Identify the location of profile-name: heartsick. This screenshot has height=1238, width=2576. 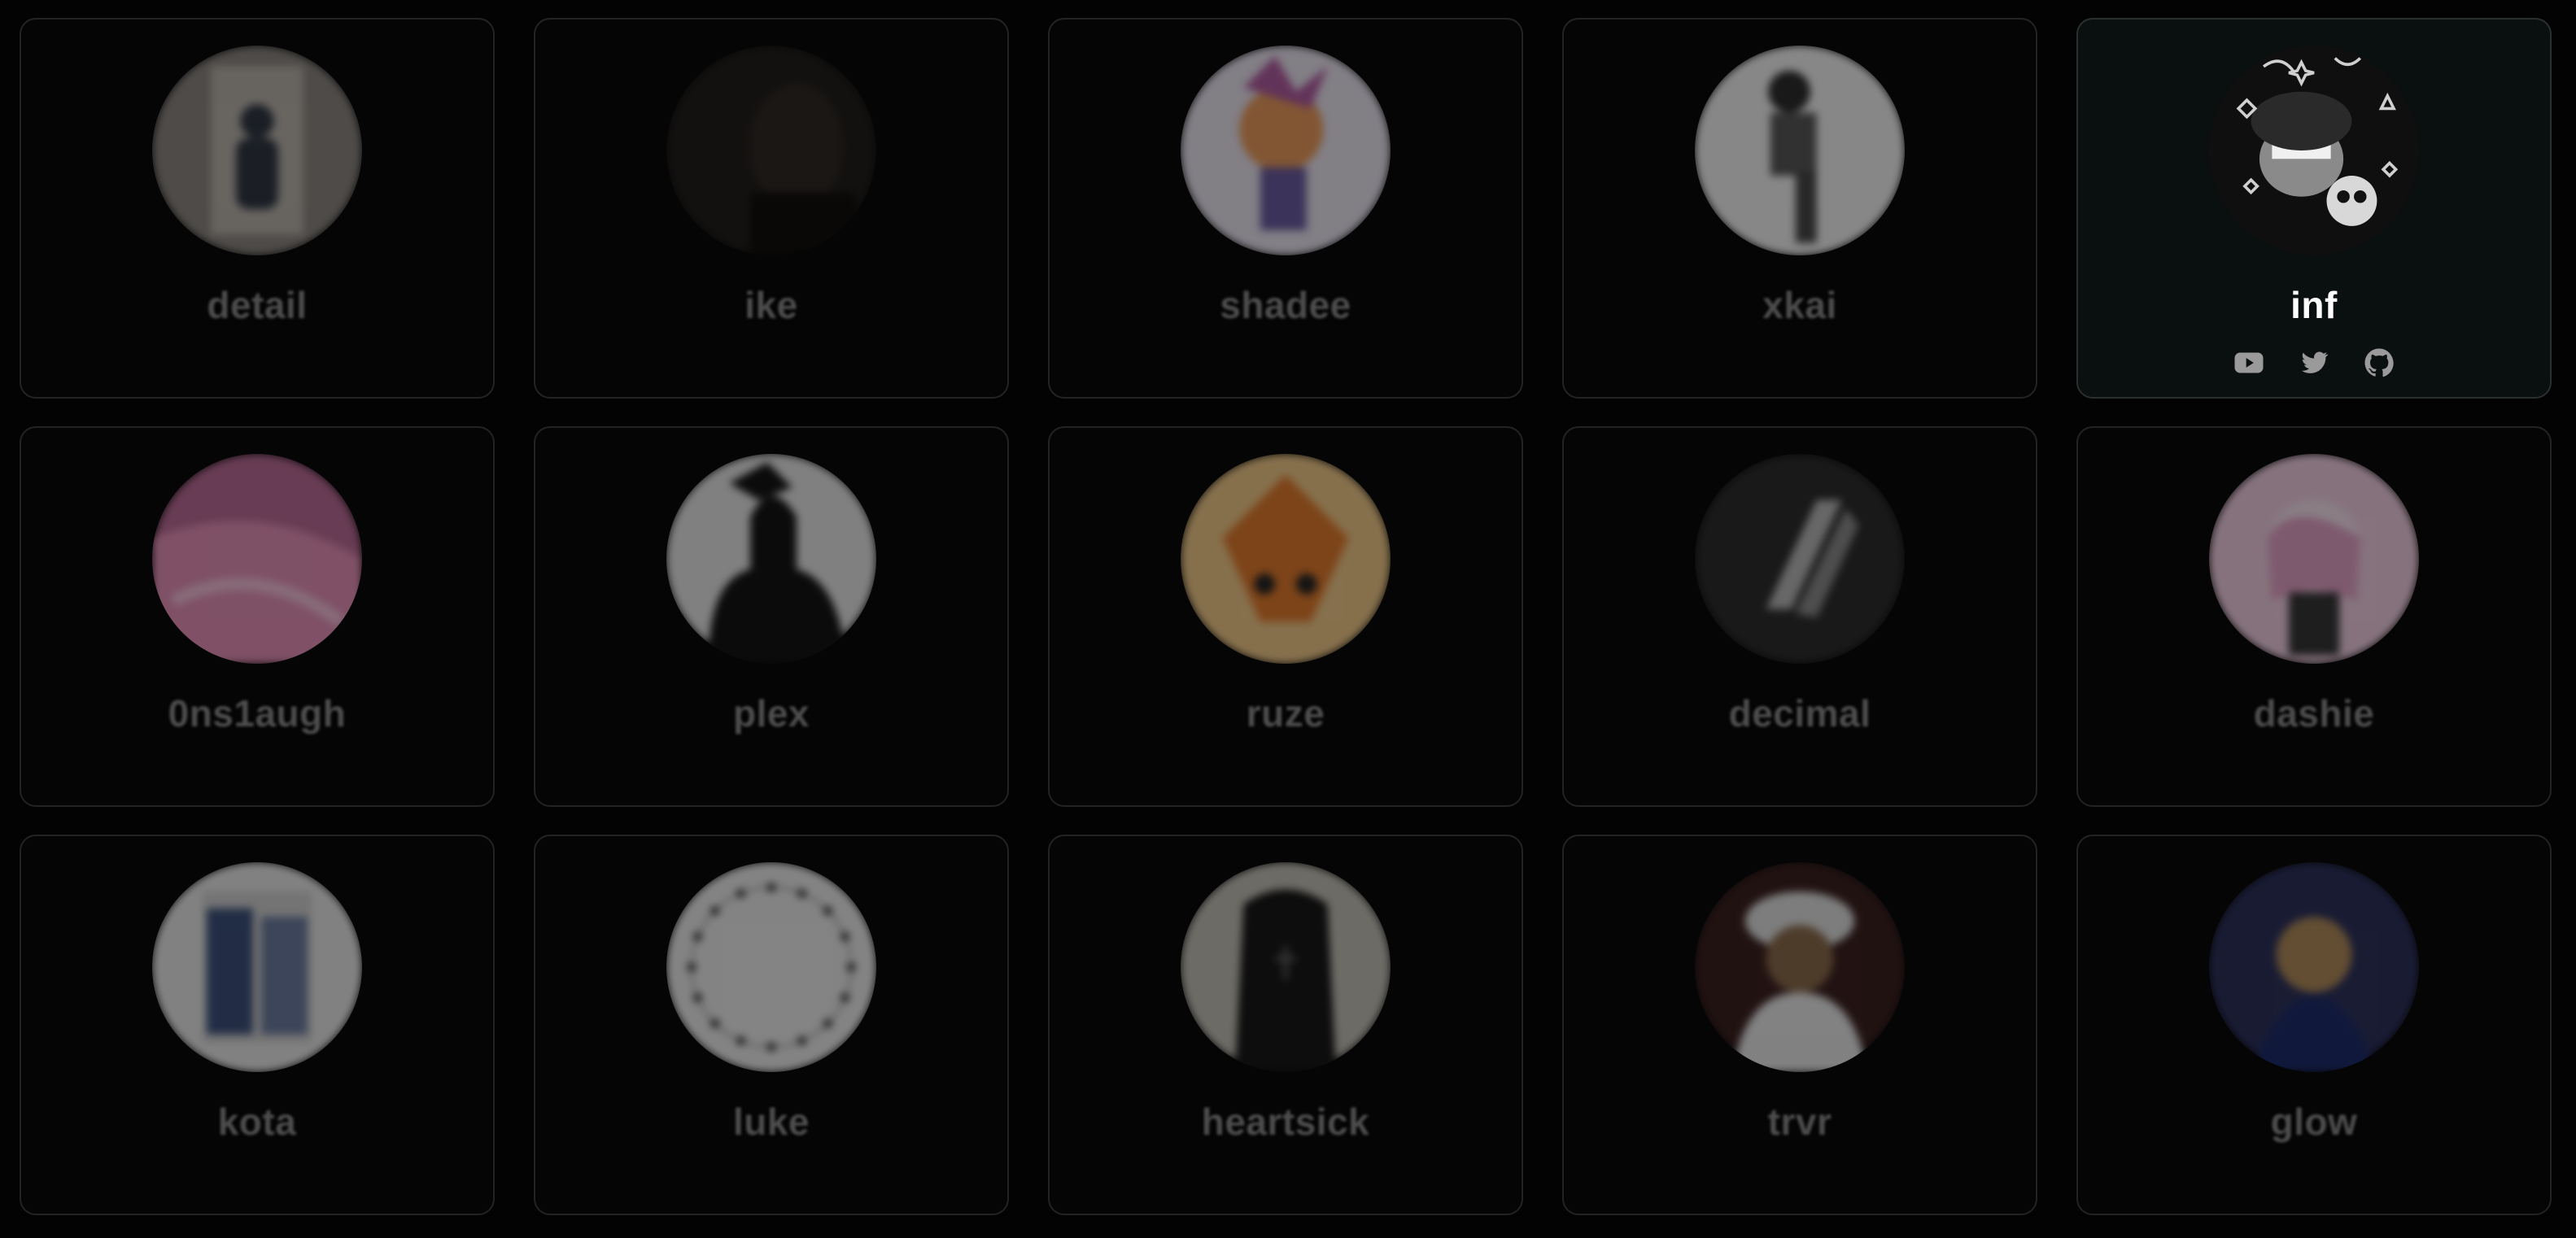
(1285, 1122).